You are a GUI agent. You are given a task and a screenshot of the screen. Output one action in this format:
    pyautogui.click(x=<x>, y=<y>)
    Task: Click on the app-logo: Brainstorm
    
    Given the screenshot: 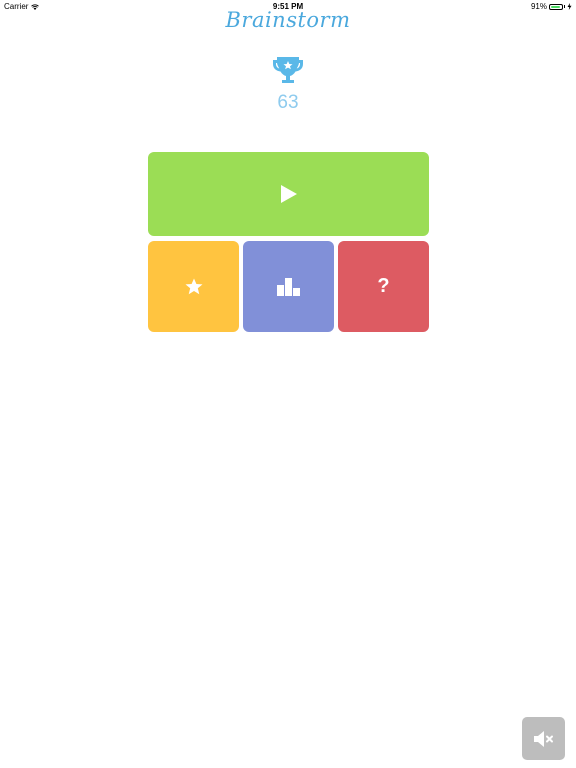 What is the action you would take?
    pyautogui.click(x=288, y=20)
    